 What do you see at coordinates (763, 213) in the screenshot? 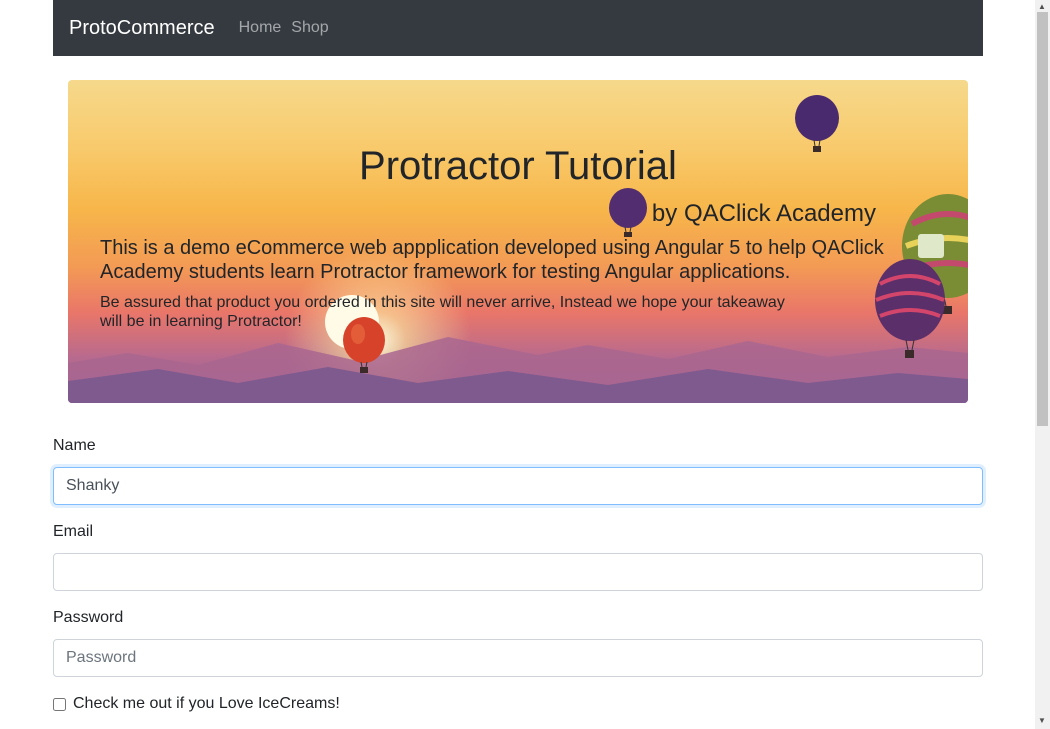
I see `hero-subtitle: by QAClick Academy` at bounding box center [763, 213].